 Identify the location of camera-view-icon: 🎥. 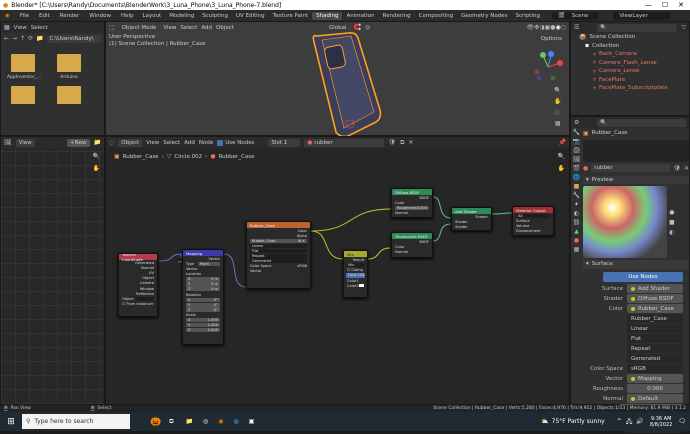
(557, 112).